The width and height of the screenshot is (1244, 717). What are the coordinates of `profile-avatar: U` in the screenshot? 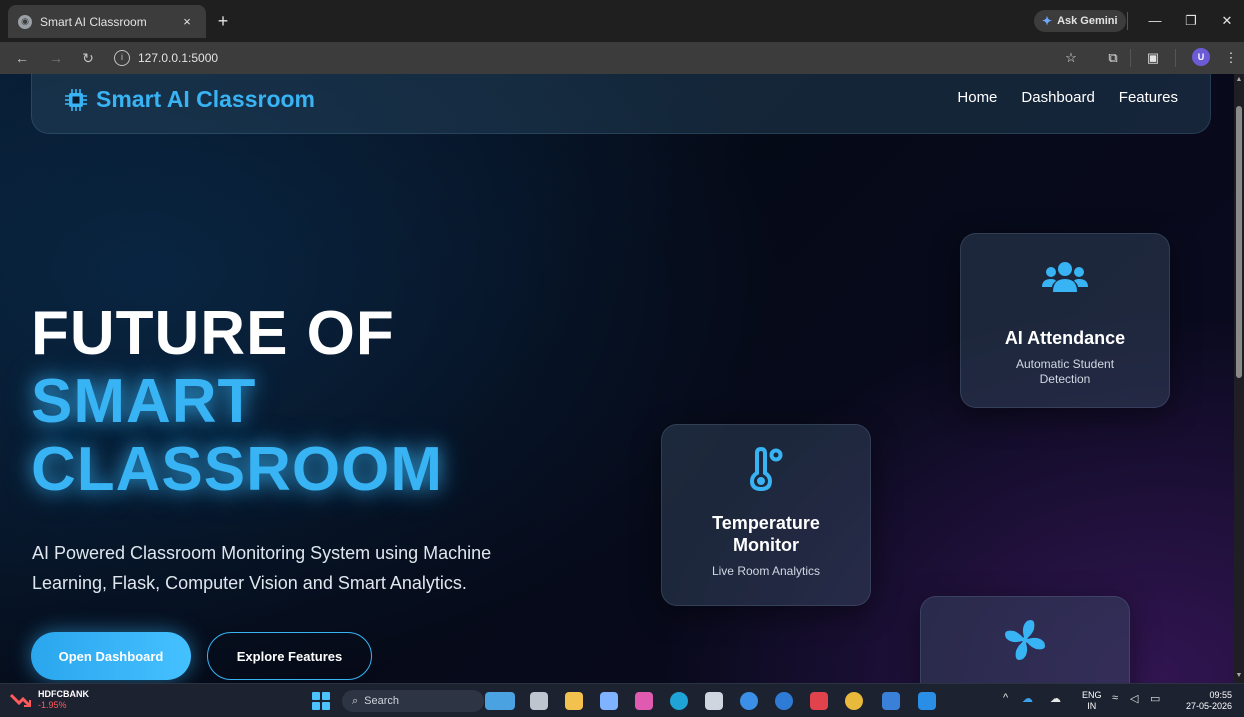 It's located at (1201, 57).